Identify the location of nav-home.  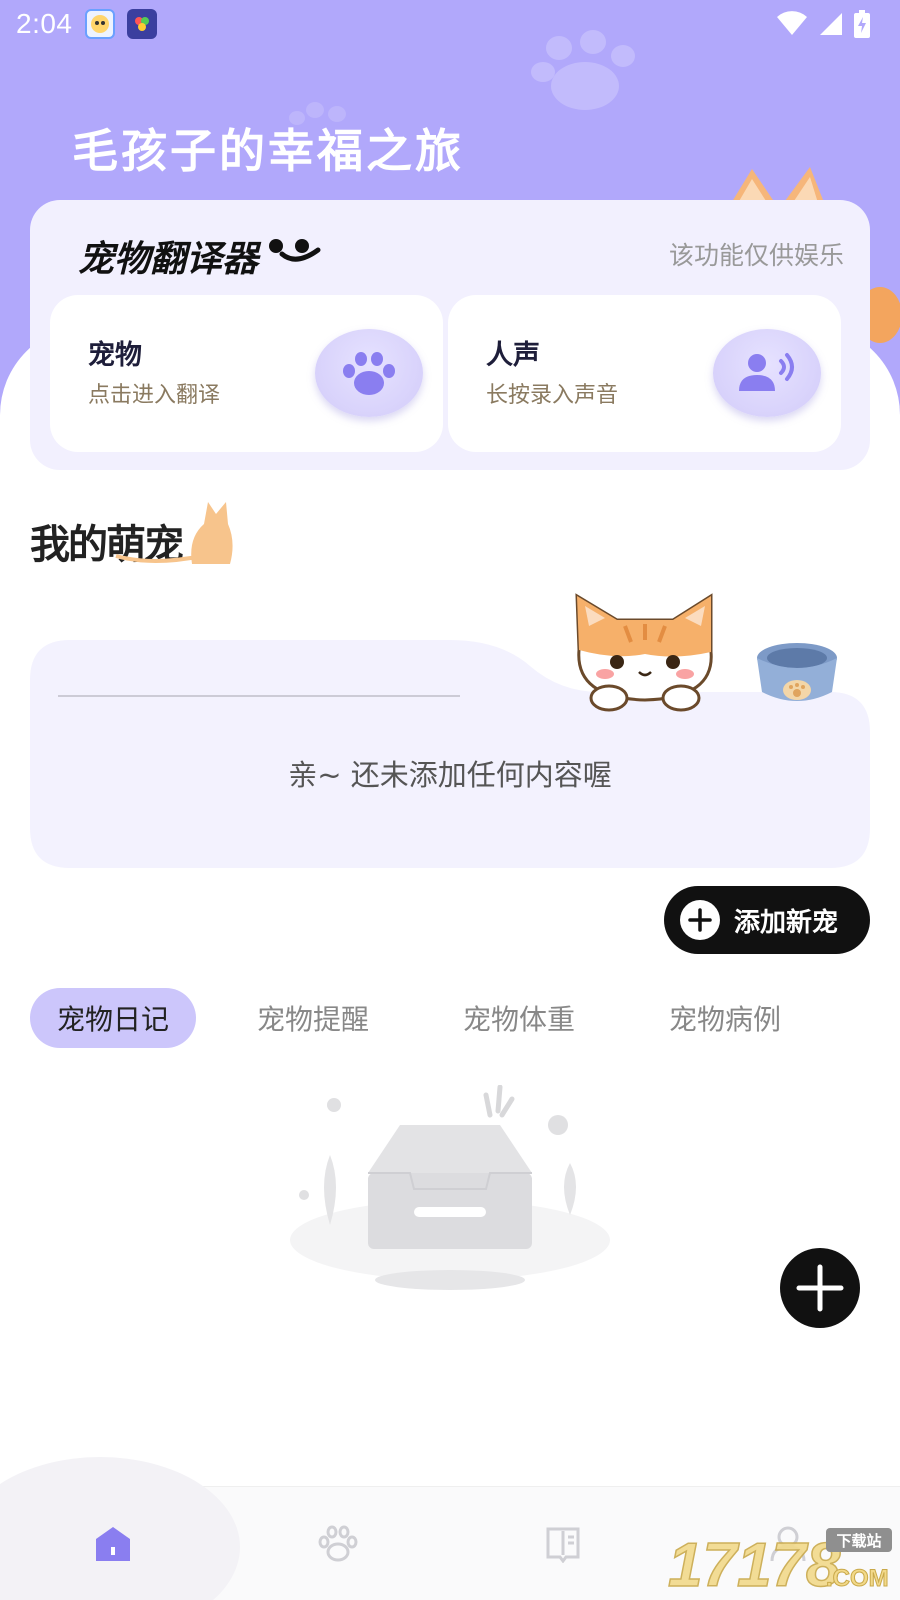
(120, 1528).